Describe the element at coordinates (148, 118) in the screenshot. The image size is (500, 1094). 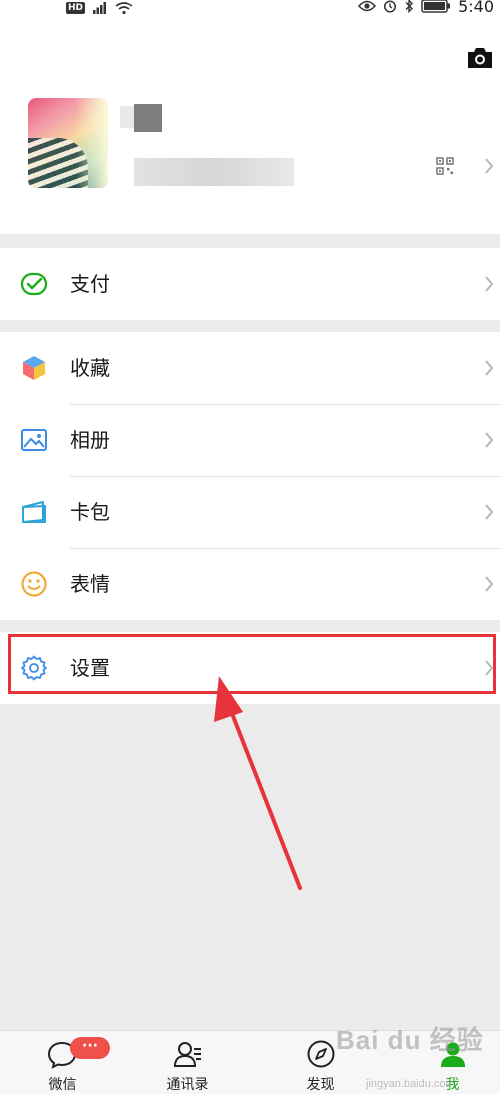
I see `nickname-redacted` at that location.